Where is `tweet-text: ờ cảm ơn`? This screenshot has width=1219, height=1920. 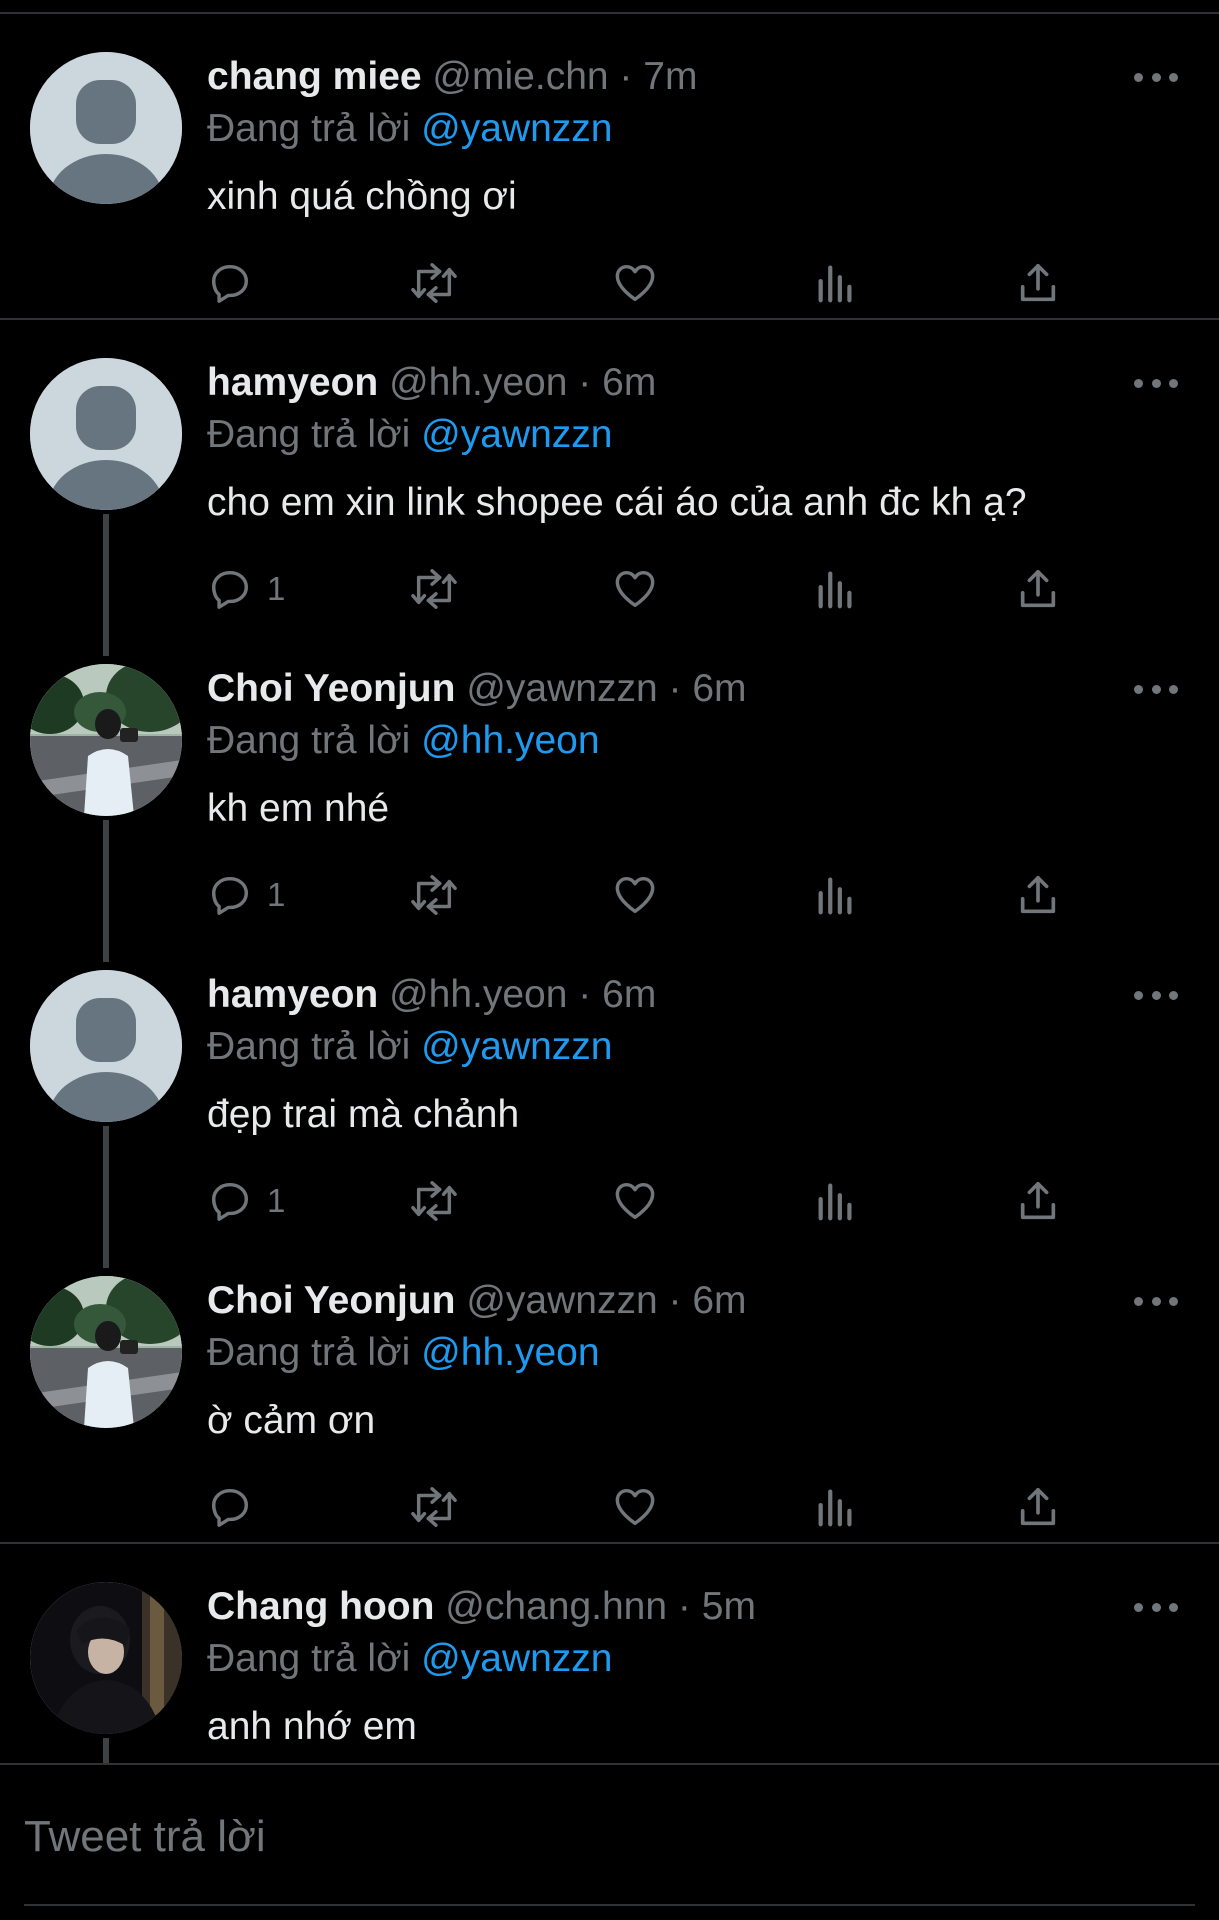 tweet-text: ờ cảm ơn is located at coordinates (291, 1420).